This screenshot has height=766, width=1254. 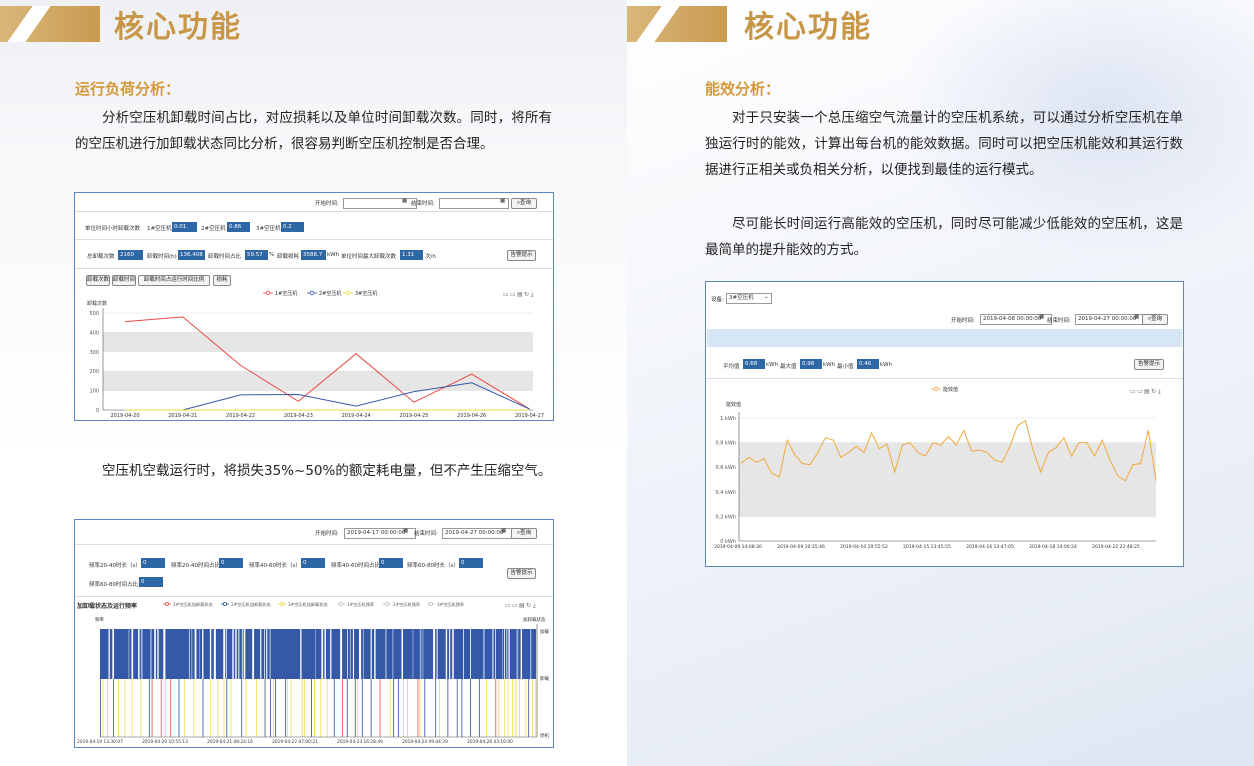 I want to click on legend-label: 1#空压机, so click(x=286, y=293).